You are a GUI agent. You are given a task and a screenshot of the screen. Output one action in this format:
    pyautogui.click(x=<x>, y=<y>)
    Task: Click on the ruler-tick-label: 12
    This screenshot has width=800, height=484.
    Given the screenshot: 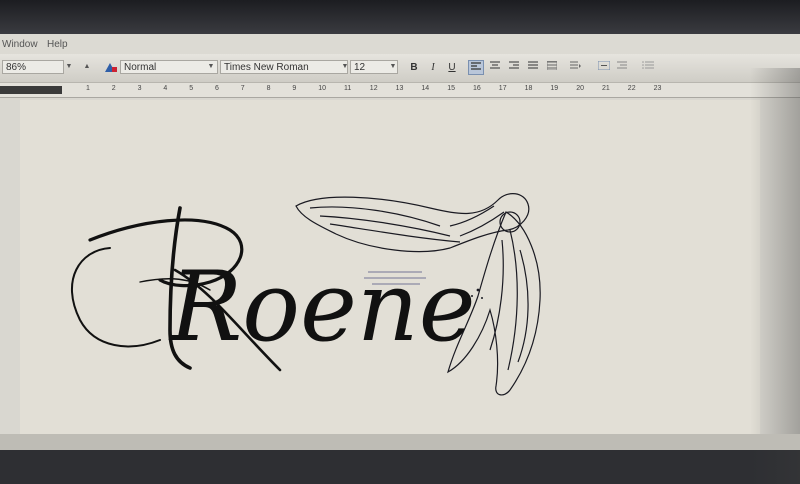 What is the action you would take?
    pyautogui.click(x=373, y=88)
    